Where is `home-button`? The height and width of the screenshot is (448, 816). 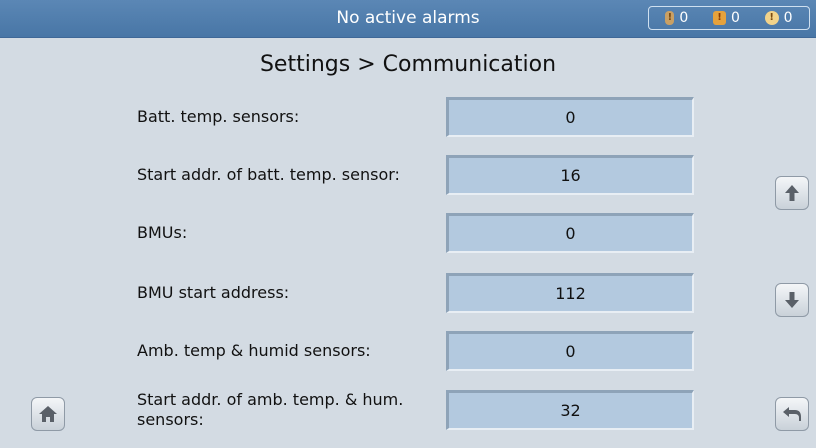
home-button is located at coordinates (48, 414).